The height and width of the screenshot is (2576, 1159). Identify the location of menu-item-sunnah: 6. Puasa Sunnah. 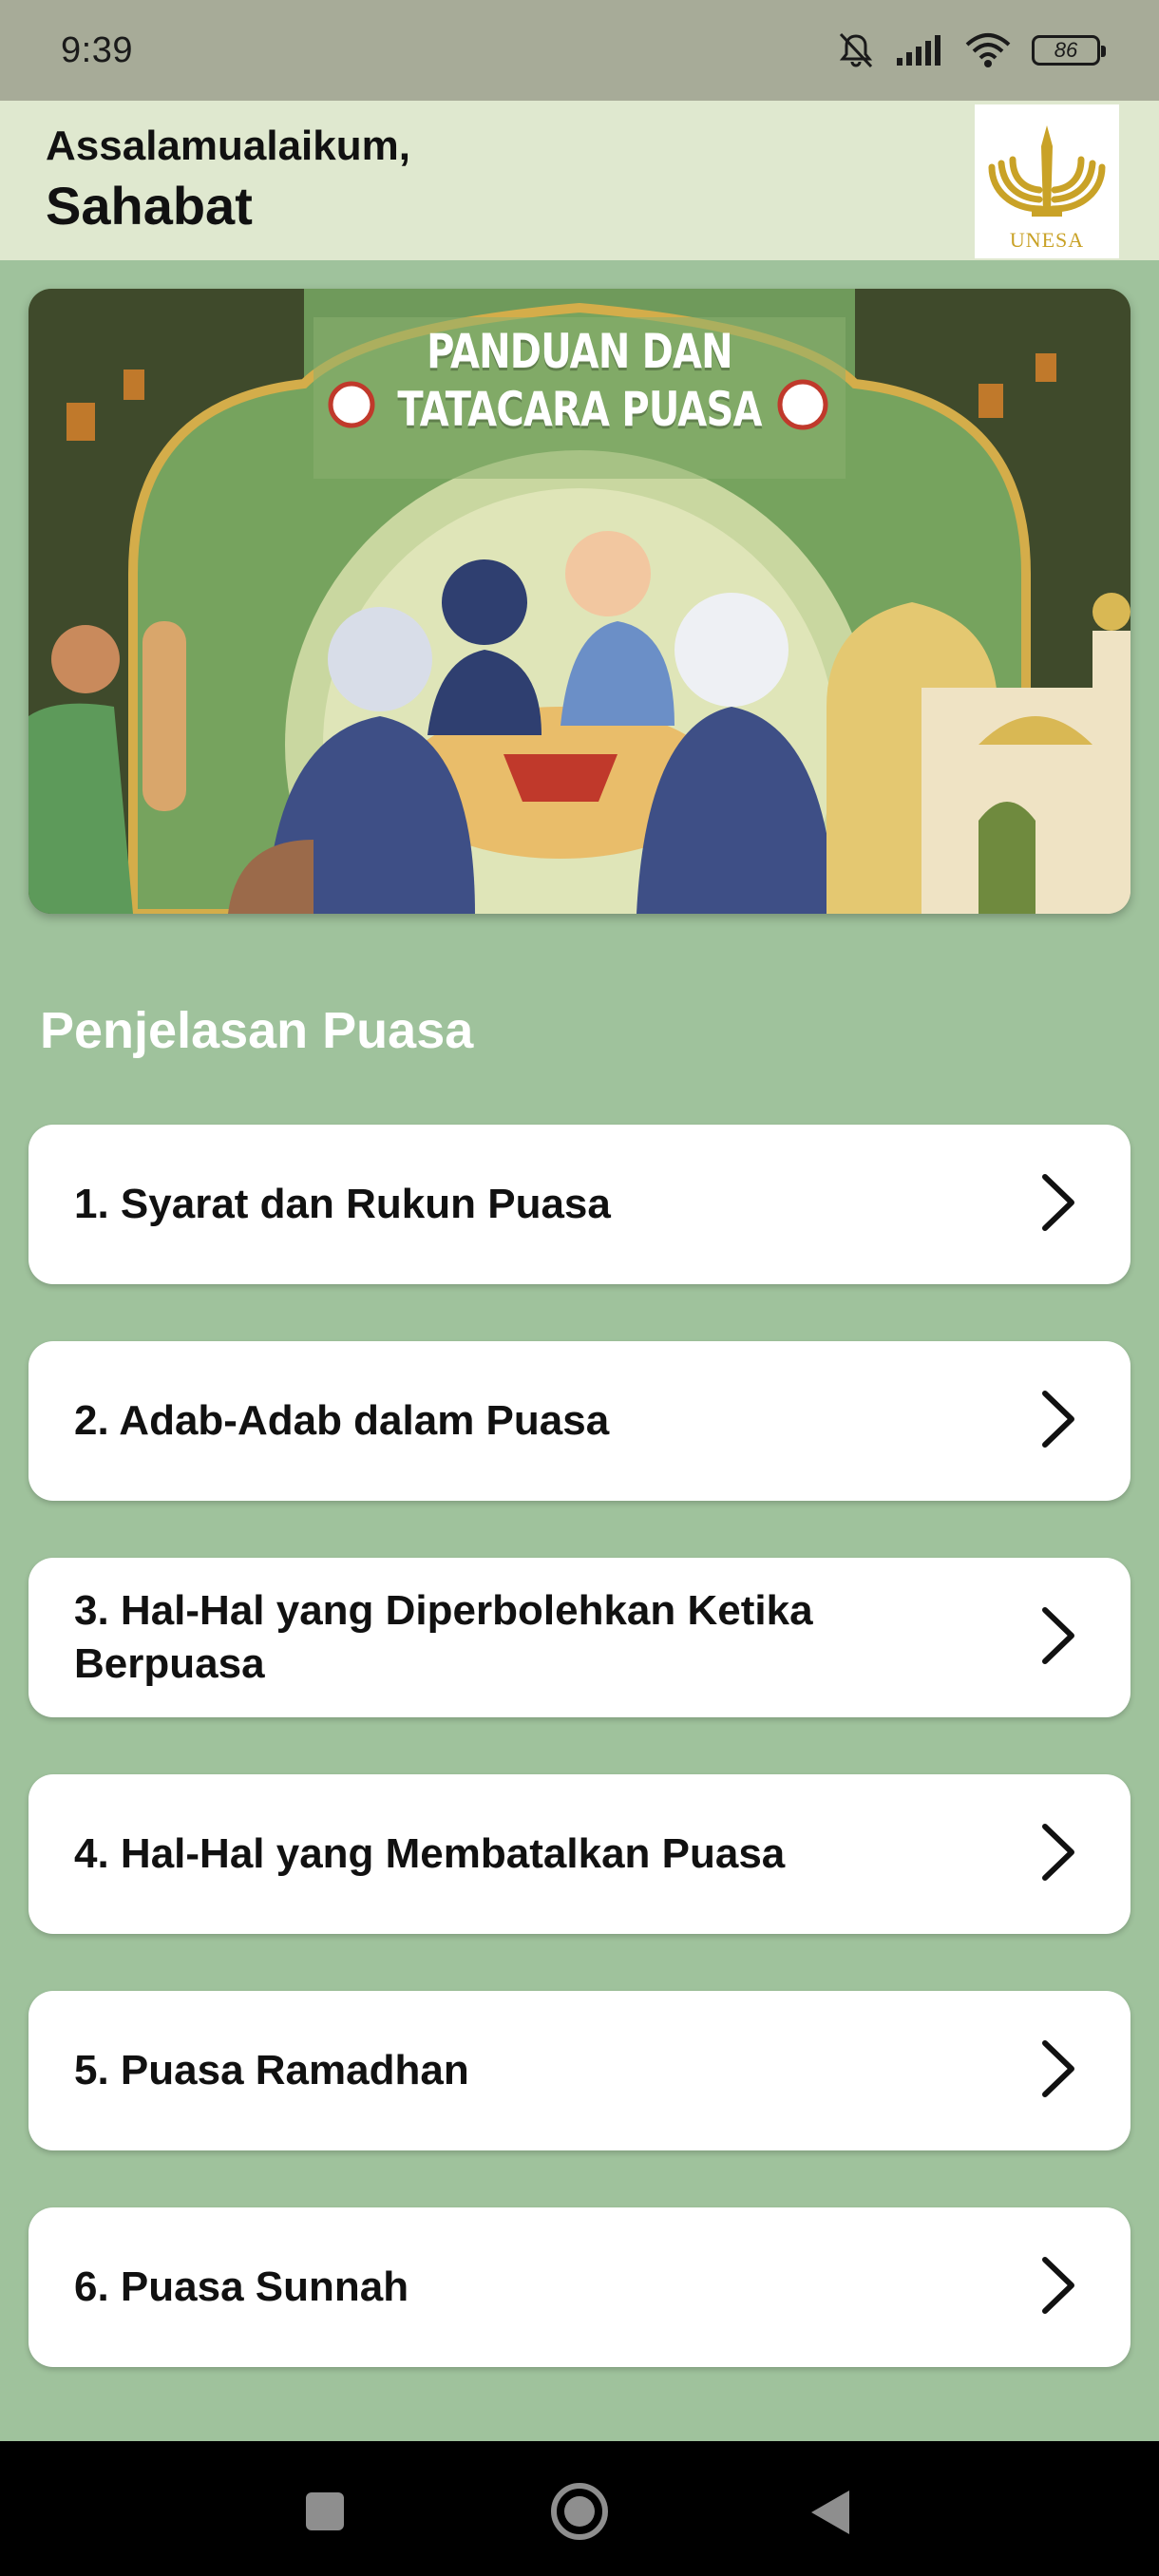
(579, 2287).